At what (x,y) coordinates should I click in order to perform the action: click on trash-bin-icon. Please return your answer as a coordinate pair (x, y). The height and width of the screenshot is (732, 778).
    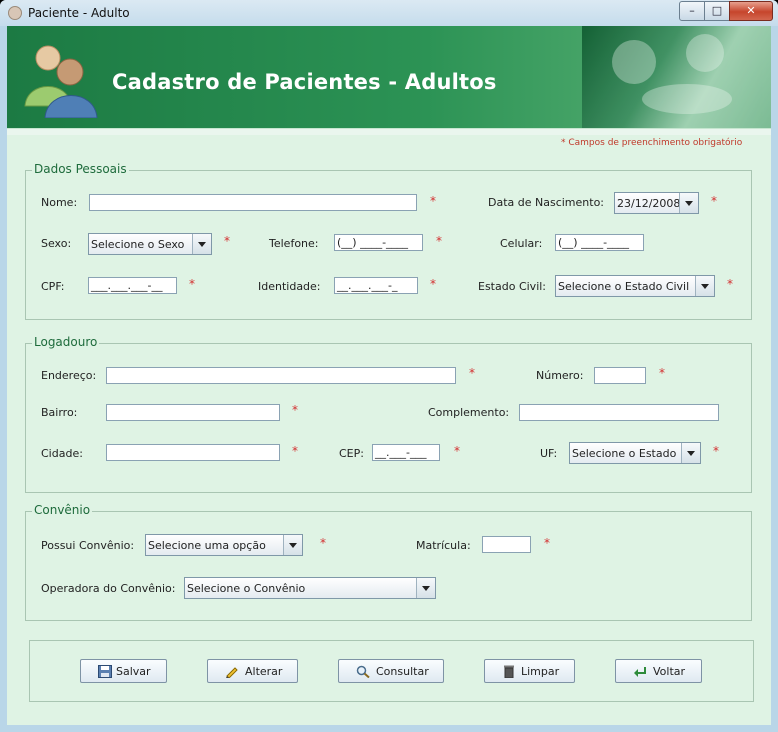
    Looking at the image, I should click on (509, 671).